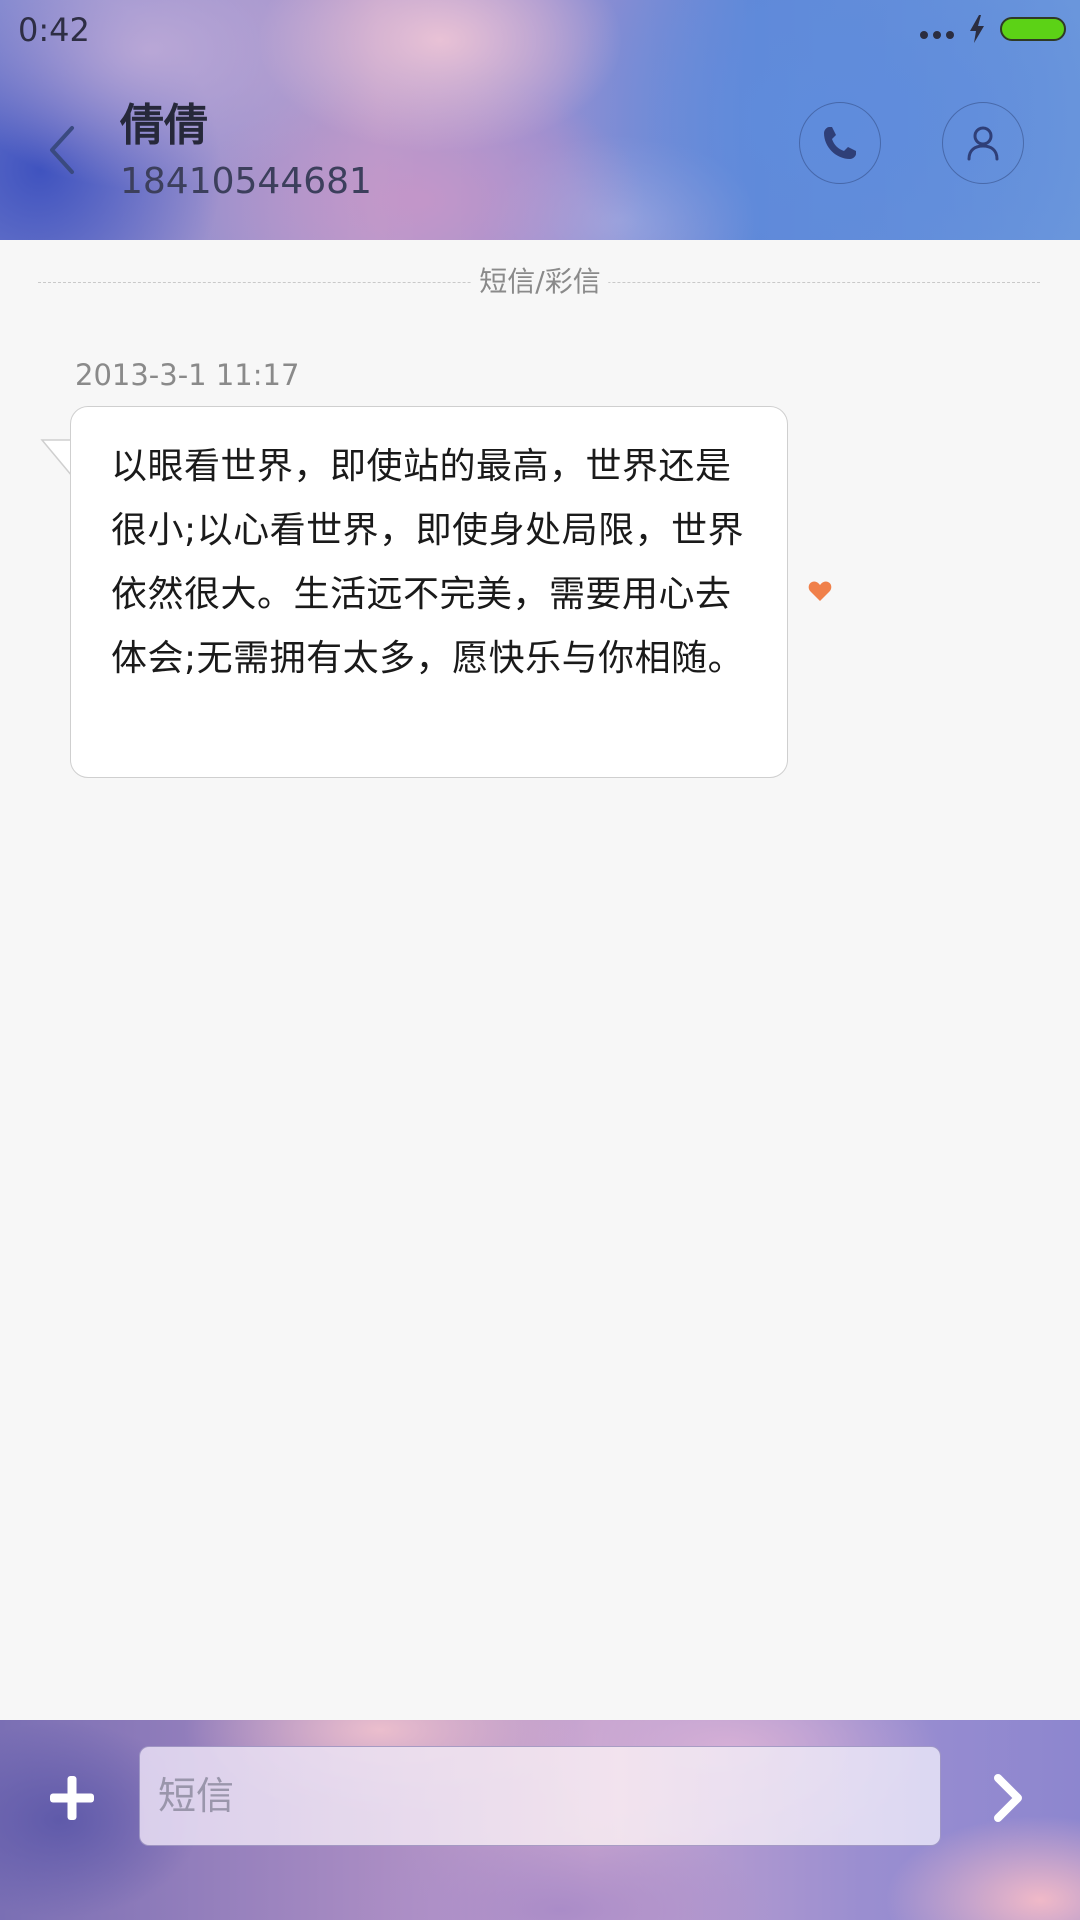 This screenshot has height=1920, width=1080. I want to click on call-button, so click(840, 143).